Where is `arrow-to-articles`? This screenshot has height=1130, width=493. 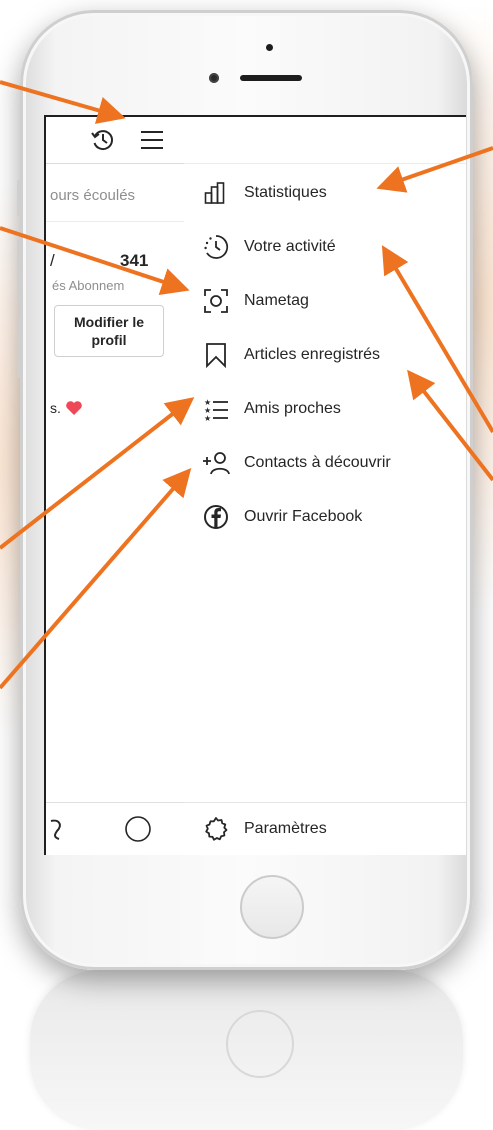
arrow-to-articles is located at coordinates (450, 425).